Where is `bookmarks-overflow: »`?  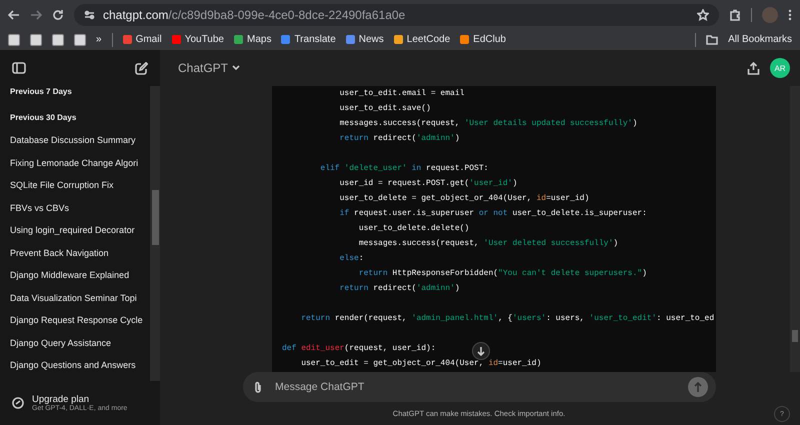 bookmarks-overflow: » is located at coordinates (99, 39).